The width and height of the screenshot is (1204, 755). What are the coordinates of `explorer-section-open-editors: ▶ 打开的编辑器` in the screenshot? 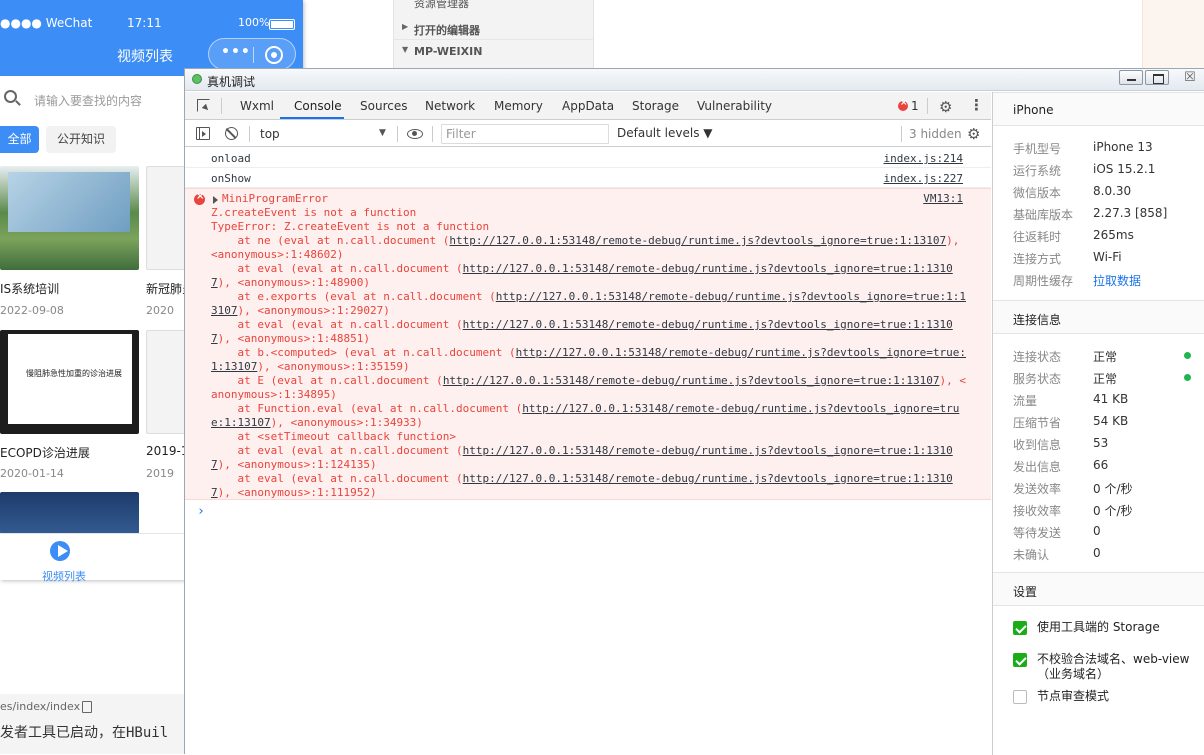 It's located at (493, 29).